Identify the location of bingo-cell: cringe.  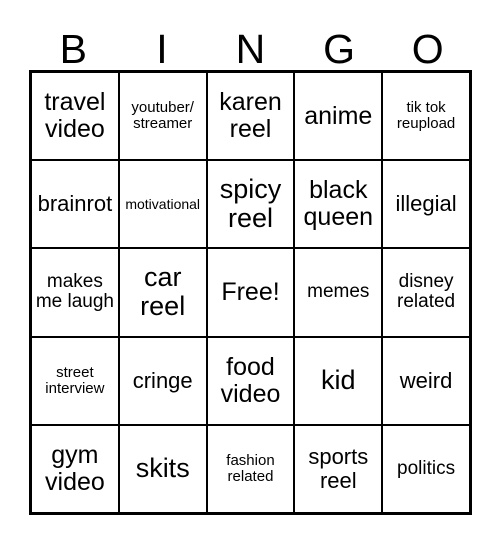
(162, 380).